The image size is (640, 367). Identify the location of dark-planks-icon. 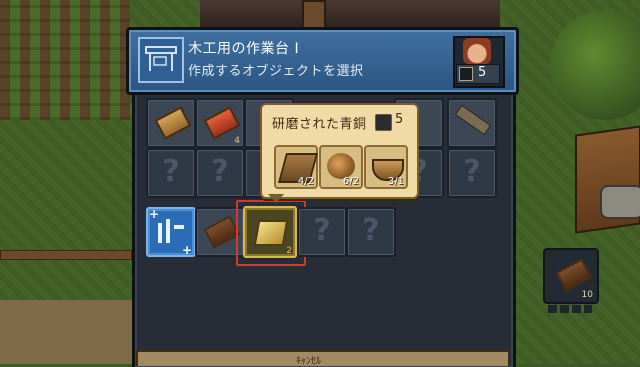
(222, 232).